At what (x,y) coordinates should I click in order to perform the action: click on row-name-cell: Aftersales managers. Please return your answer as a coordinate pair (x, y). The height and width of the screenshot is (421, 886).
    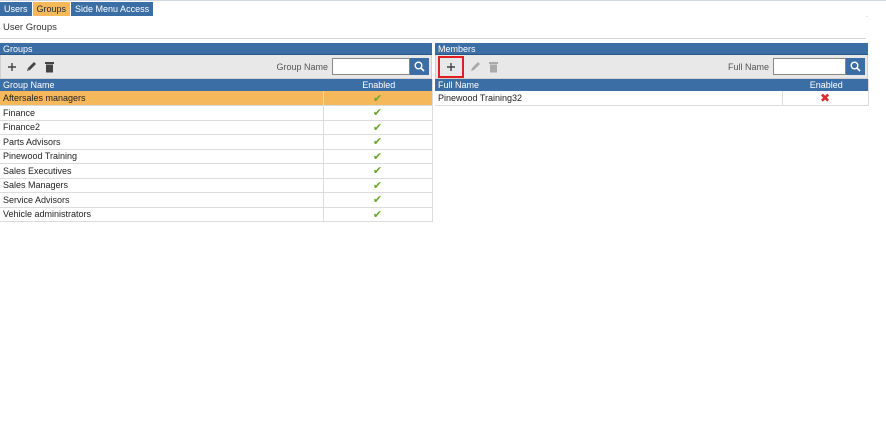
    Looking at the image, I should click on (161, 98).